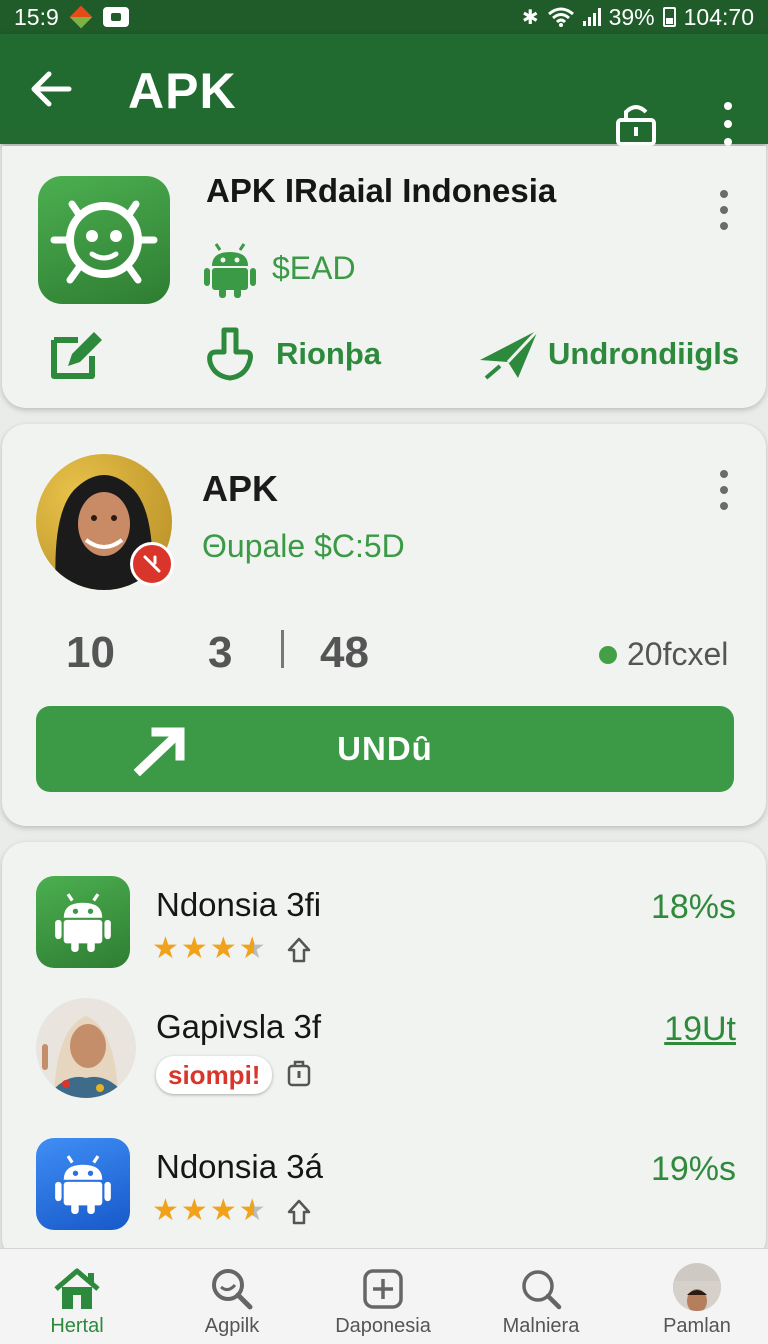  What do you see at coordinates (728, 124) in the screenshot?
I see `more-options-button` at bounding box center [728, 124].